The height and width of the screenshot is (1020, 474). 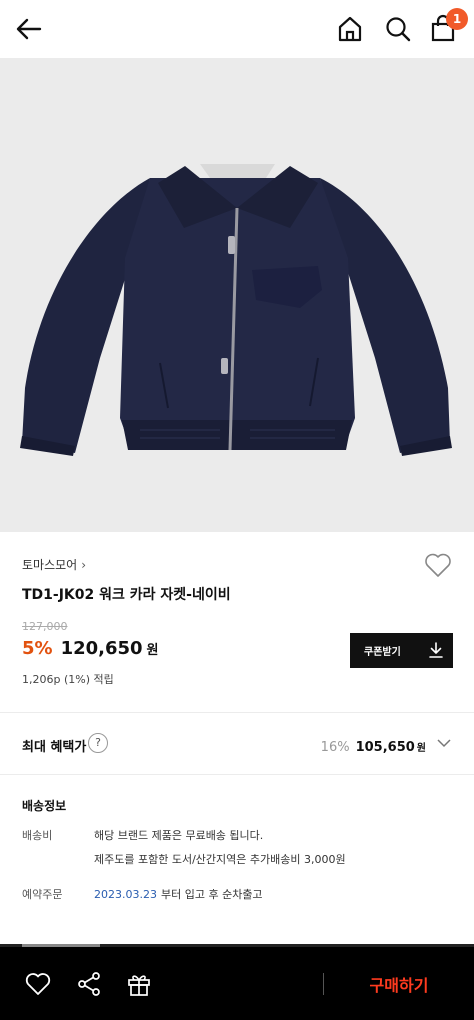 What do you see at coordinates (44, 806) in the screenshot?
I see `shipping-title: 배송정보` at bounding box center [44, 806].